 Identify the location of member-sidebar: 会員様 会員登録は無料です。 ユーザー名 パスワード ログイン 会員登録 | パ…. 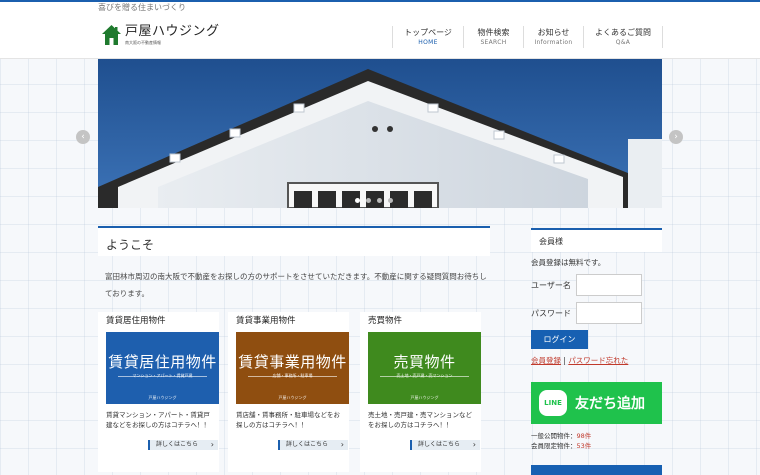
(596, 339).